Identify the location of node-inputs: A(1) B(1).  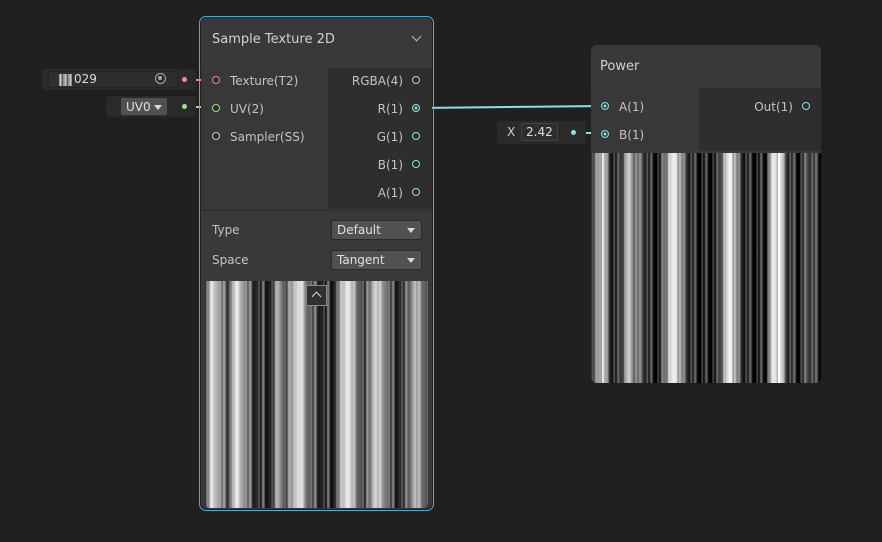
(644, 119).